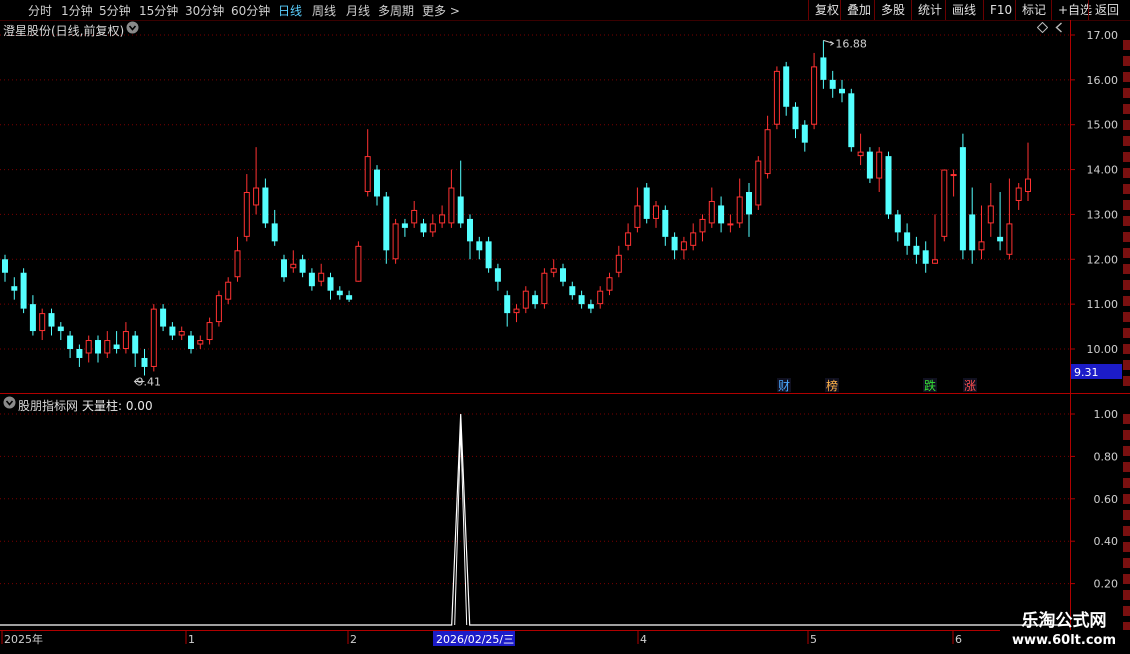 The image size is (1130, 654). Describe the element at coordinates (1059, 29) in the screenshot. I see `chevron-left-icon` at that location.